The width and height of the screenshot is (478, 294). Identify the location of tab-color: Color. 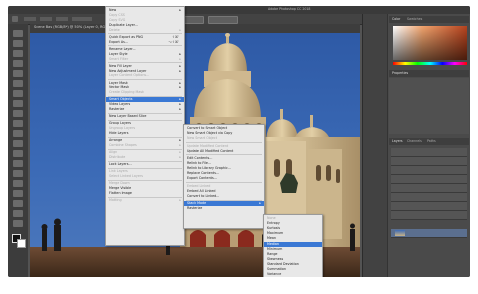
(396, 19).